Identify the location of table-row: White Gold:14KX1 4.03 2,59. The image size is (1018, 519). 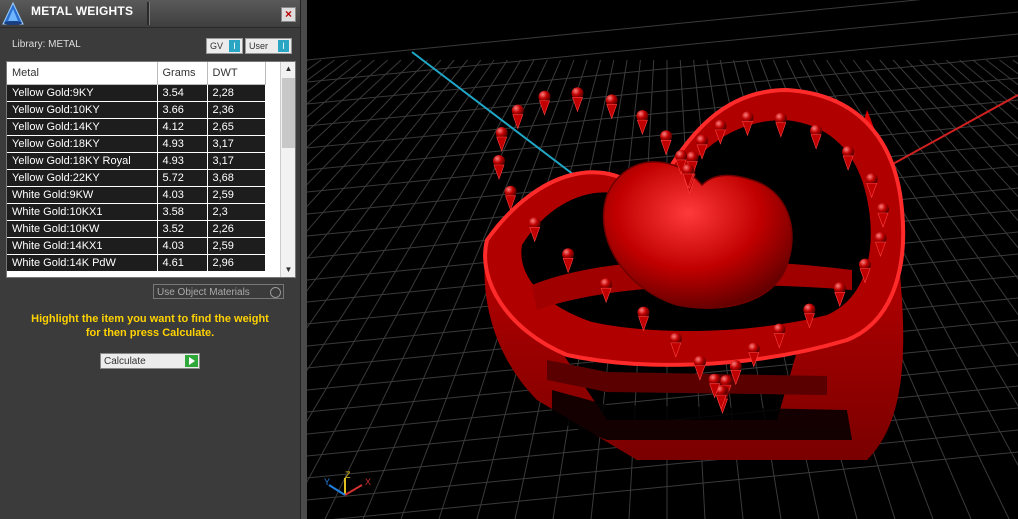
(136, 246).